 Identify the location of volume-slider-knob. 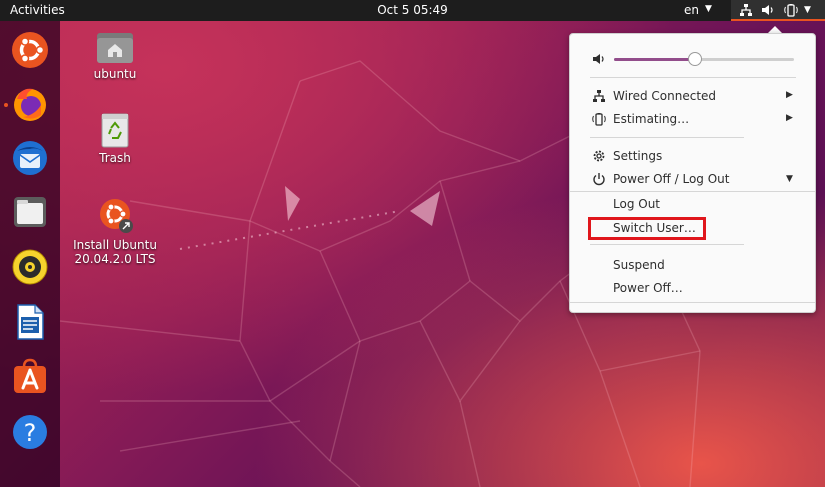
(695, 59).